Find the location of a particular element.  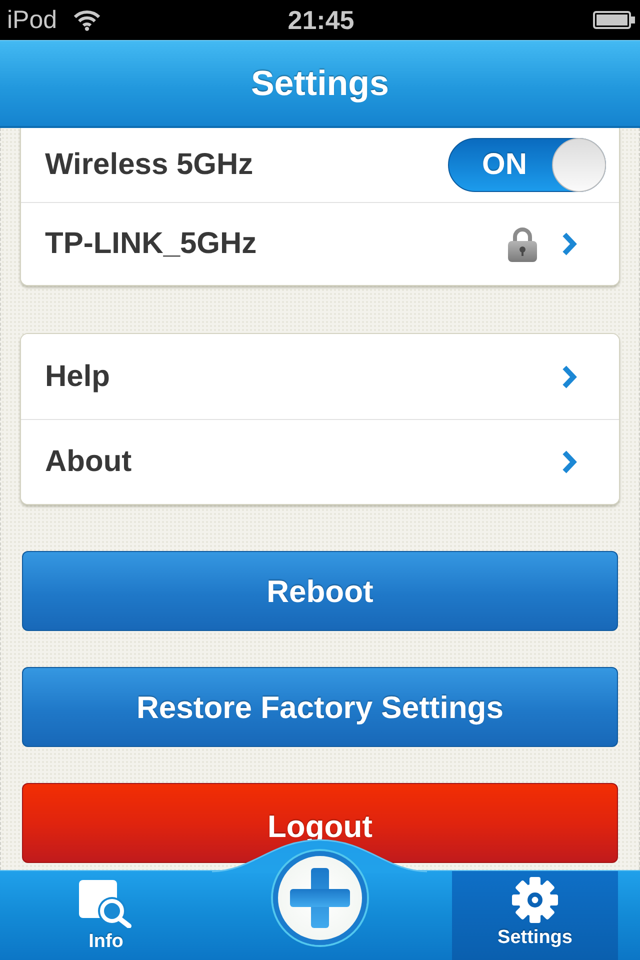

row-label: Wireless 5GHz is located at coordinates (149, 165).